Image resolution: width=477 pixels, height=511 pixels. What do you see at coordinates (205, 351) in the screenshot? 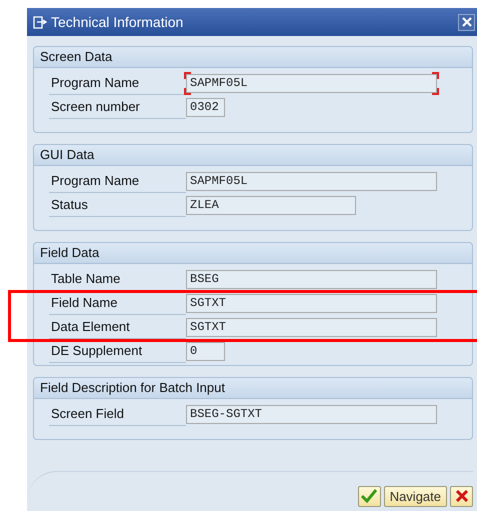
I see `input-field: 0` at bounding box center [205, 351].